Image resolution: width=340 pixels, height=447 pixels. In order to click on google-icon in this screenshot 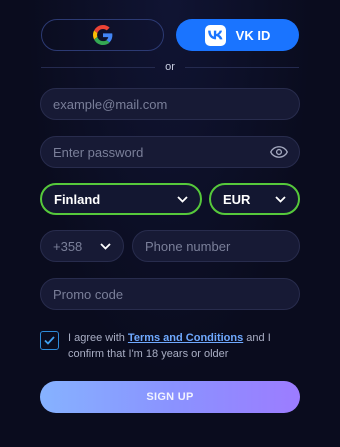, I will do `click(102, 35)`.